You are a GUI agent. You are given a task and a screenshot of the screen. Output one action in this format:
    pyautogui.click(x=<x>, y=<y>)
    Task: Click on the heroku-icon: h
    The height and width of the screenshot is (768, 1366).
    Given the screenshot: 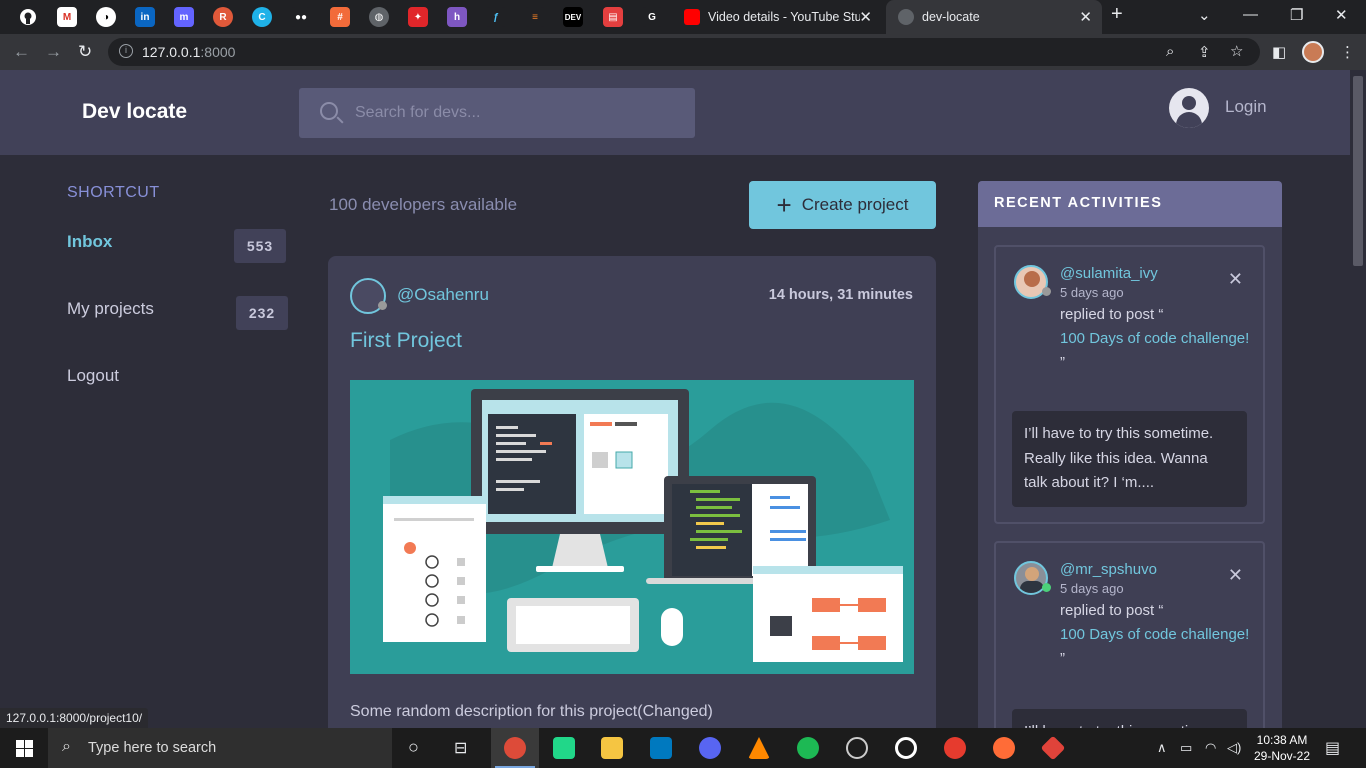 What is the action you would take?
    pyautogui.click(x=457, y=17)
    